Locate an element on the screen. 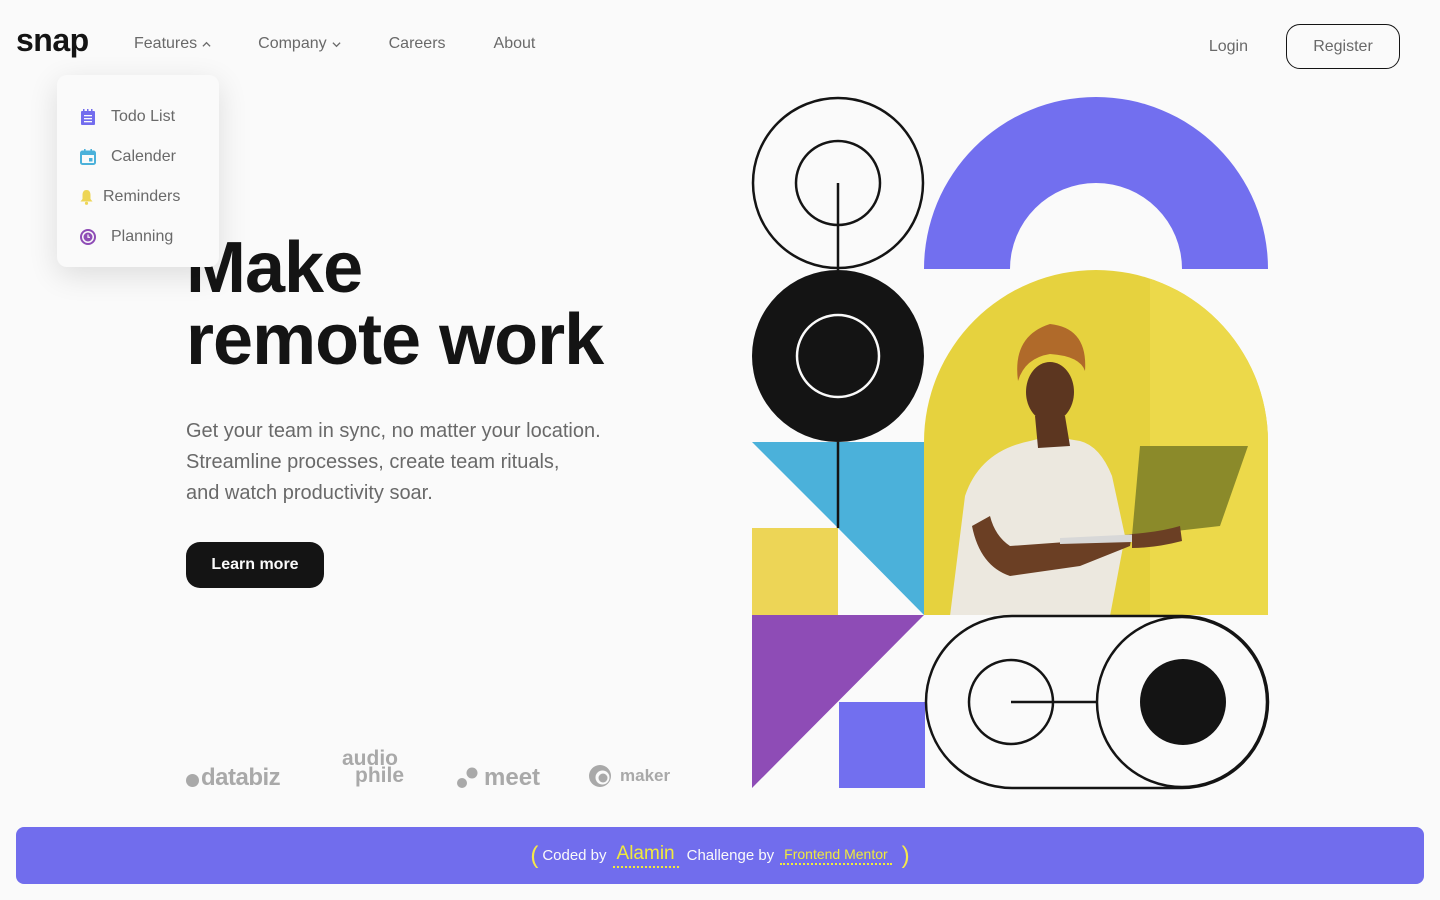 The height and width of the screenshot is (900, 1440). hero-title-line: Make is located at coordinates (274, 268).